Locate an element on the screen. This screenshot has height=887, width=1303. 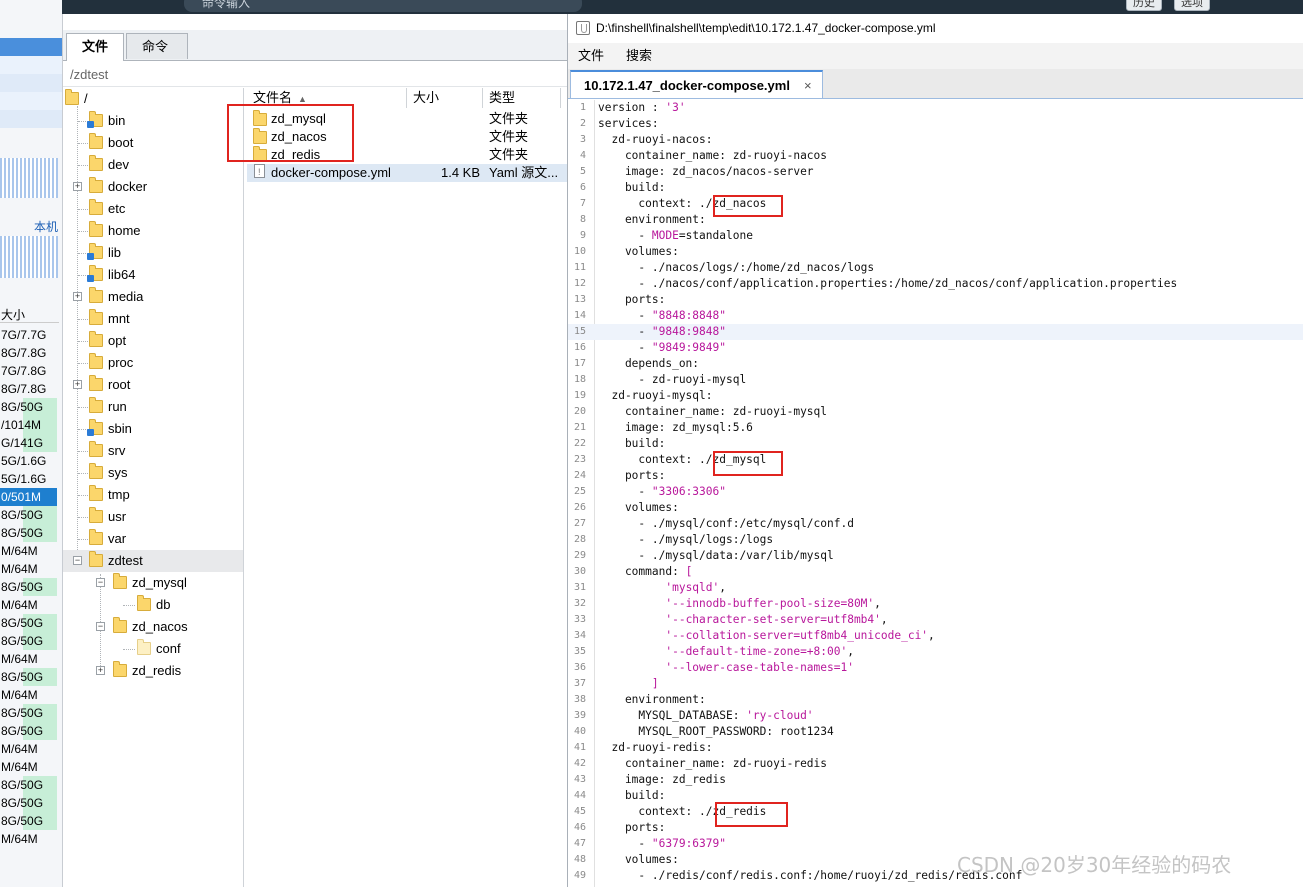
line-number: 20 is located at coordinates (579, 411).